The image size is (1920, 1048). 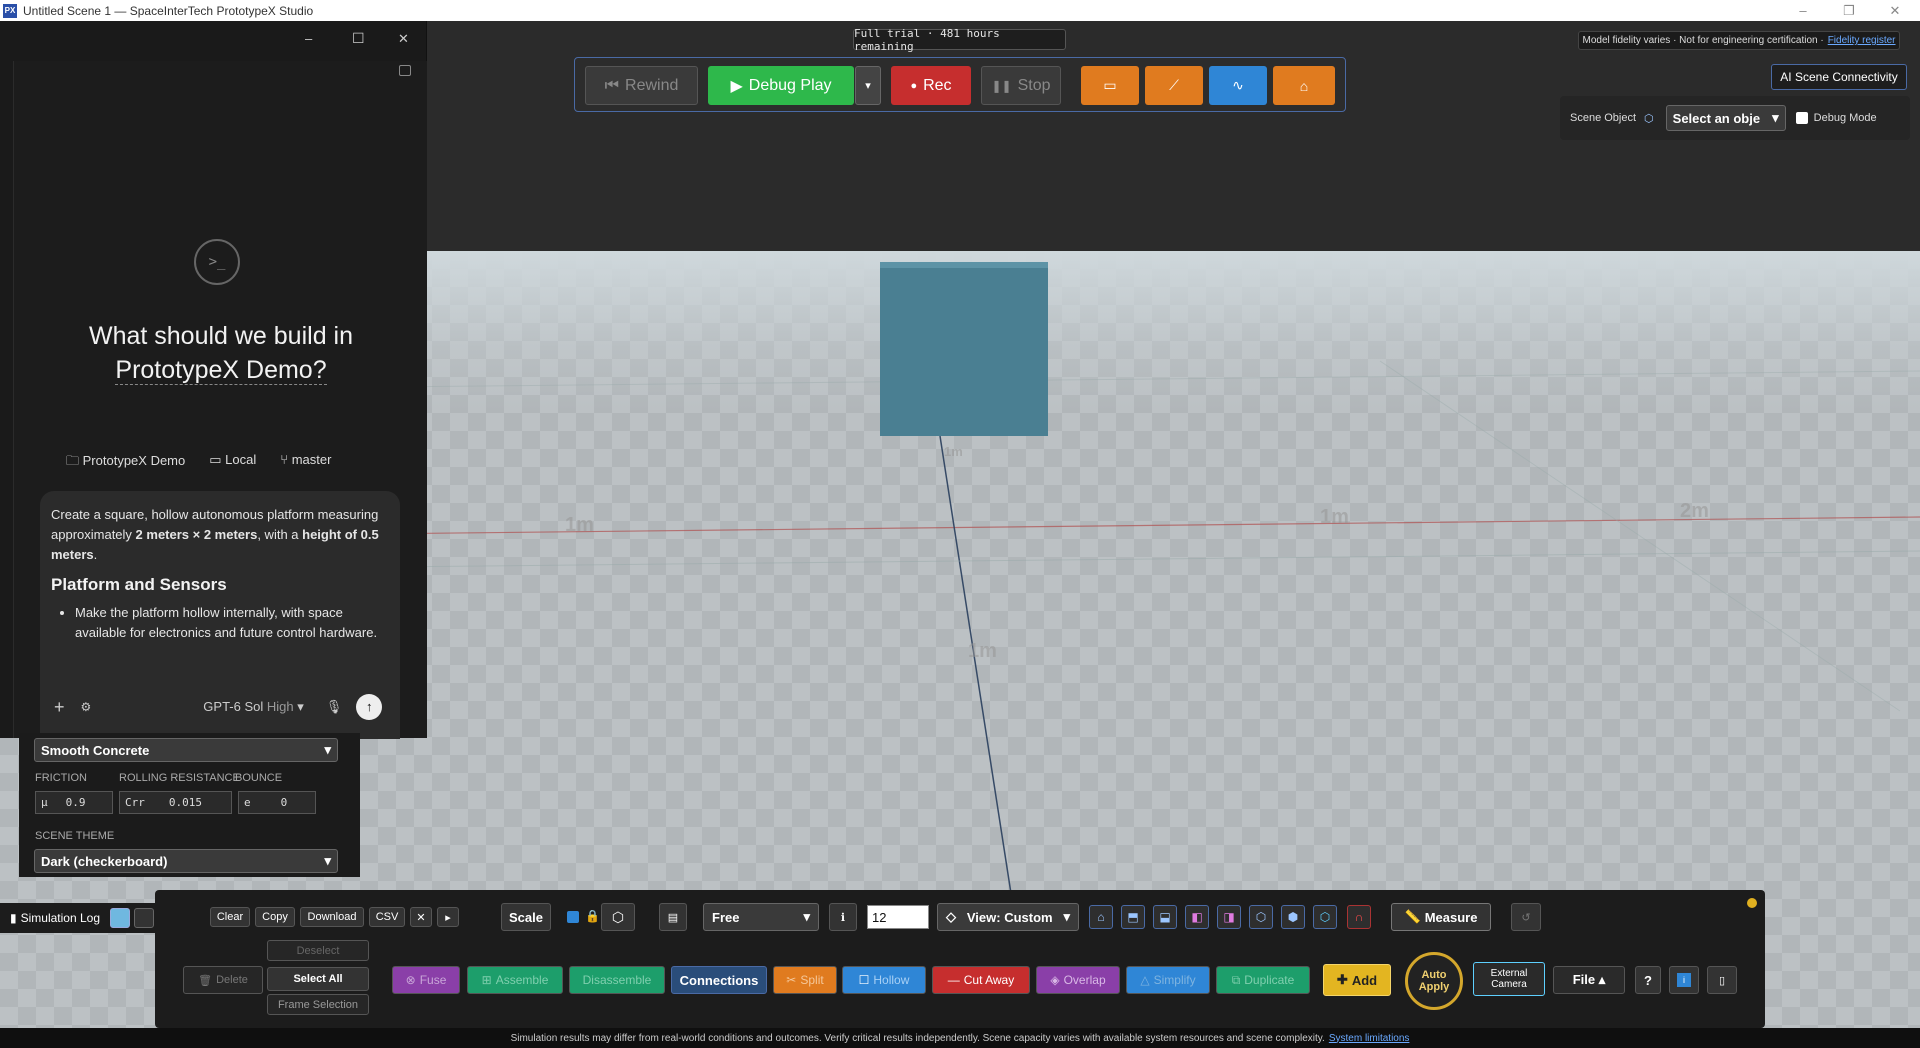 I want to click on branch-chip: ⑂ master, so click(x=305, y=463).